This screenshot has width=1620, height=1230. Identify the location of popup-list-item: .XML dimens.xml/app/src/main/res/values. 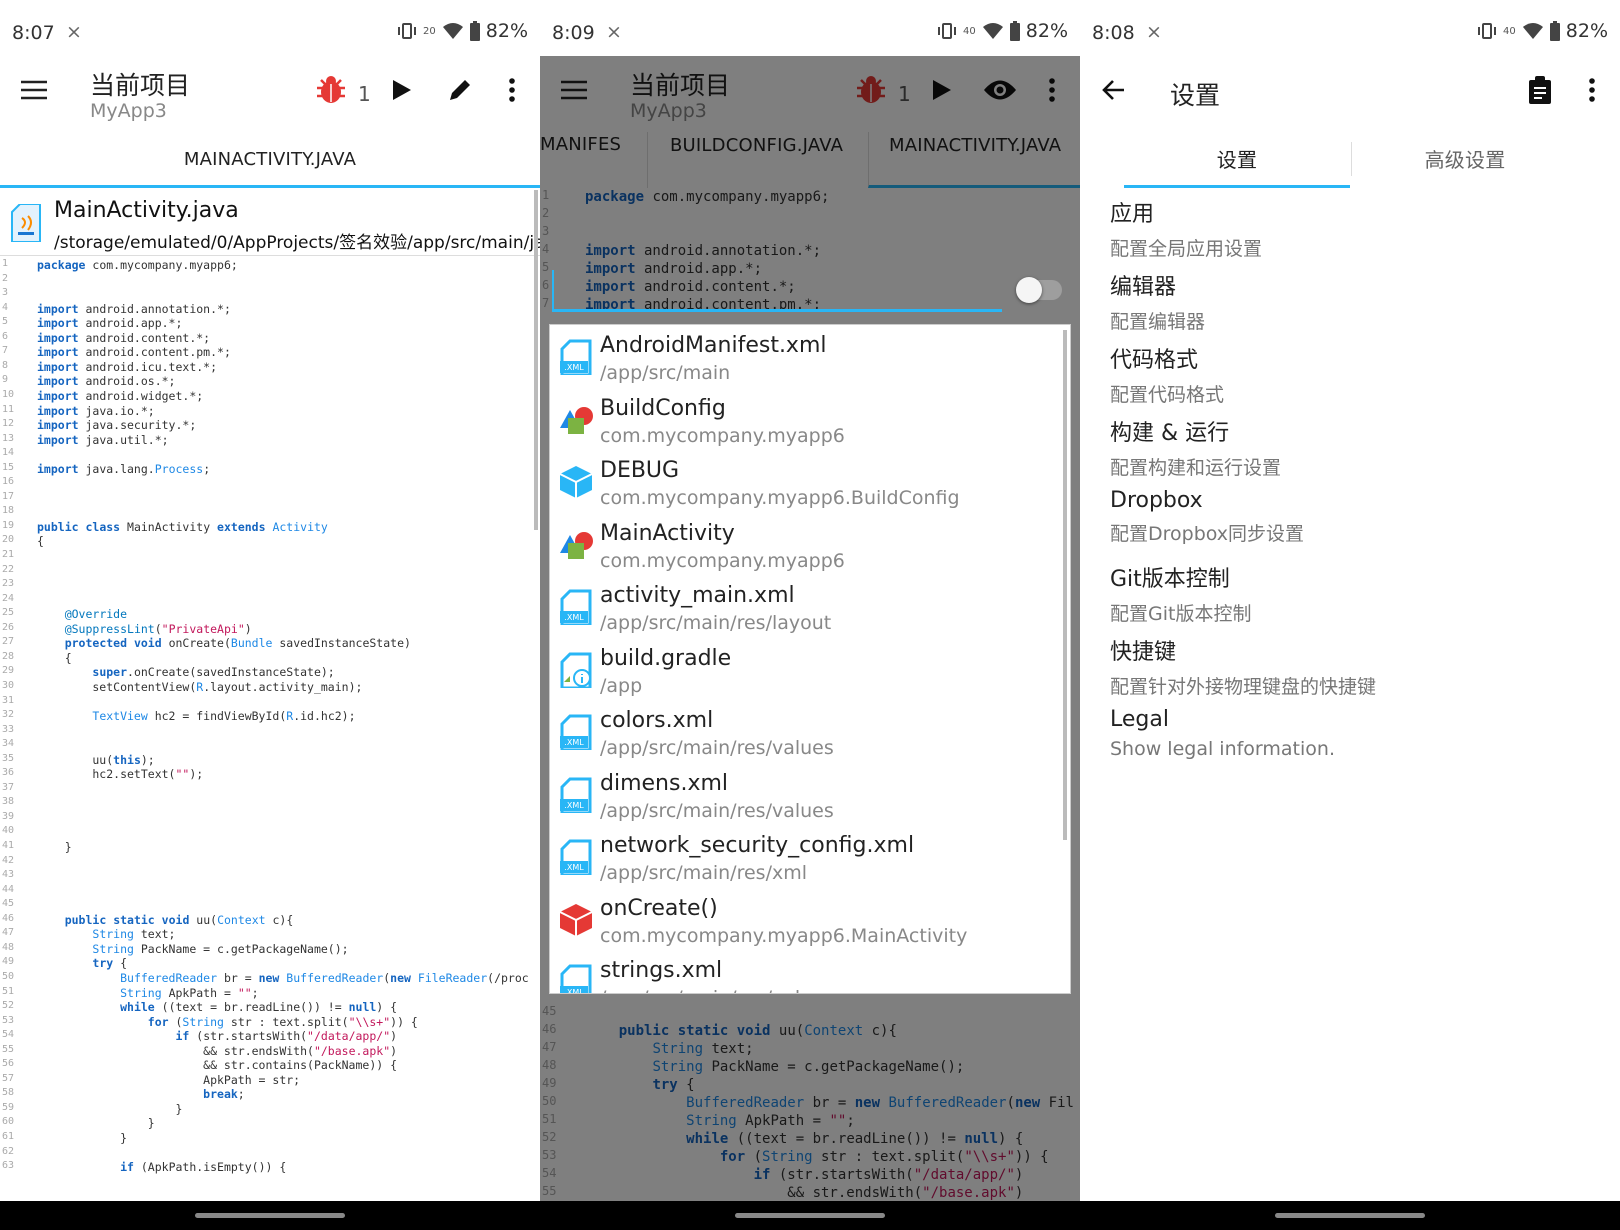
(805, 794).